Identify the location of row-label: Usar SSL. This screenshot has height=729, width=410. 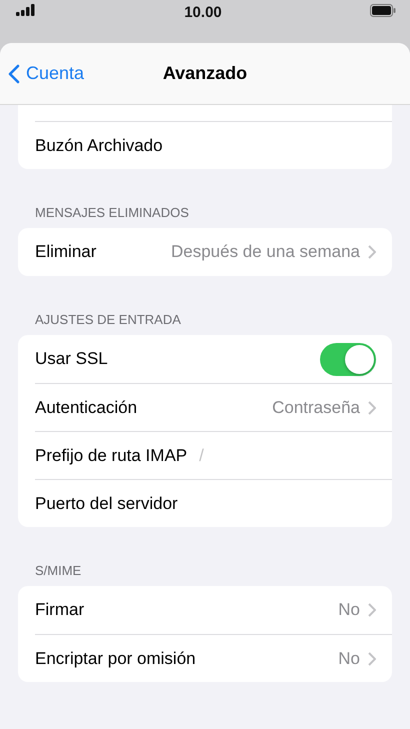
(71, 359).